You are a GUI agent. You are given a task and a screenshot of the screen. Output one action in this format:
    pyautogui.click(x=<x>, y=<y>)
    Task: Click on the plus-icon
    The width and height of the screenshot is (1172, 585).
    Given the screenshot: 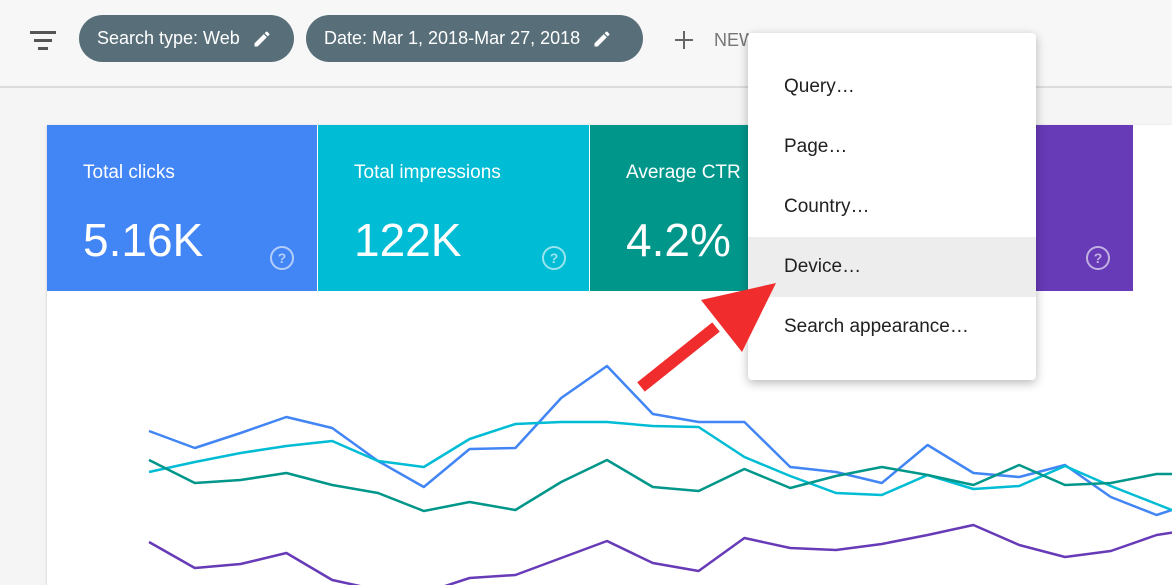 What is the action you would take?
    pyautogui.click(x=684, y=40)
    